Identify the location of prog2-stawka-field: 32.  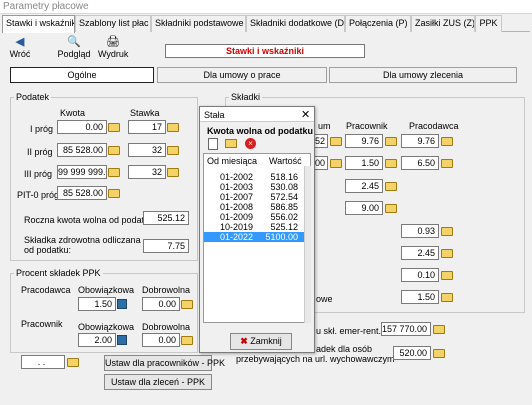
(147, 150).